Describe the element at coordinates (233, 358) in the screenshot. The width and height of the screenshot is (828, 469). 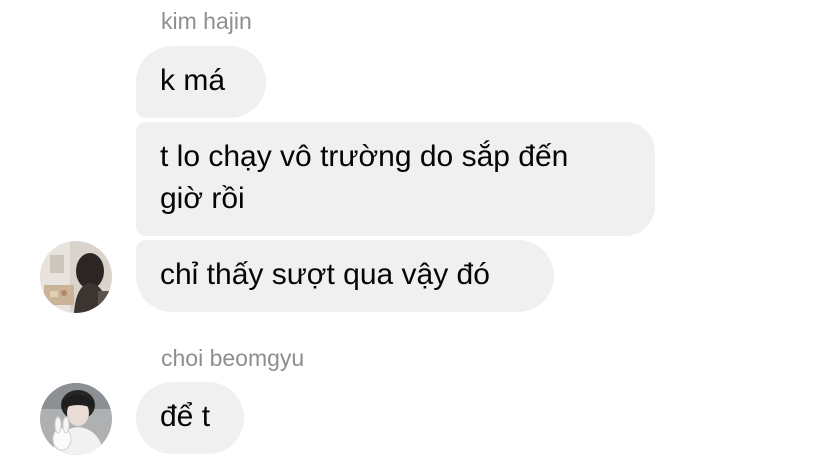
I see `sender-name: choi beomgyu` at that location.